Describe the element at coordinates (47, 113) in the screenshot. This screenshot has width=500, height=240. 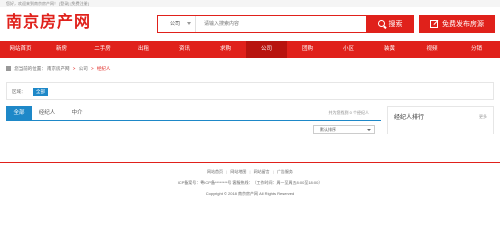
I see `tab-agents: 经纪人` at that location.